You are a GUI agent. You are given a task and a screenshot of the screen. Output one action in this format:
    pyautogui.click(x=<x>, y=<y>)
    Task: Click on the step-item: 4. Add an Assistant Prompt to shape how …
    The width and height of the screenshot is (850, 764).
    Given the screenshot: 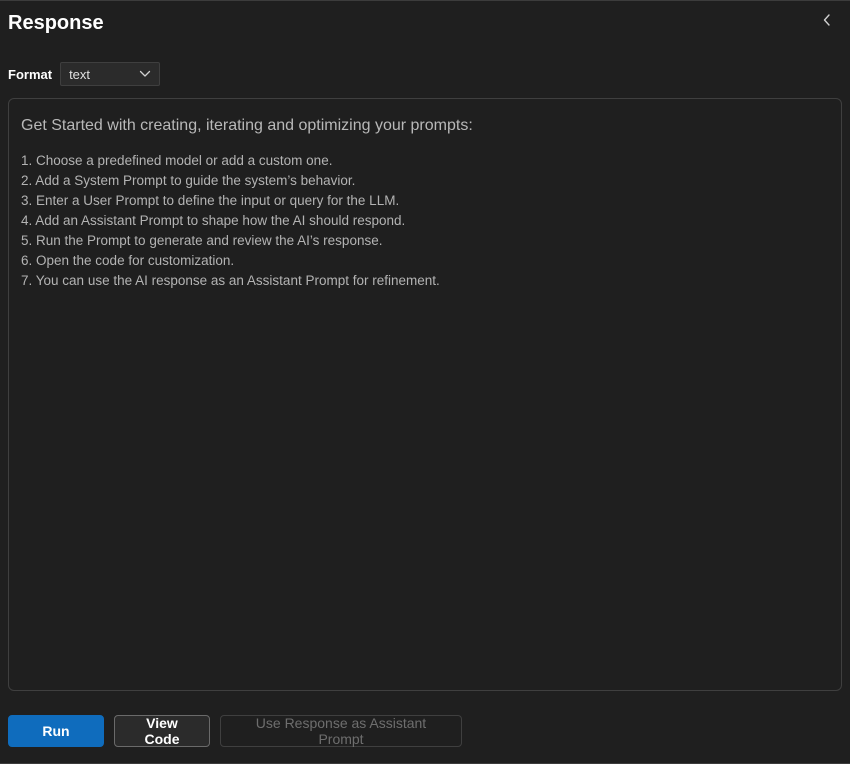 What is the action you would take?
    pyautogui.click(x=213, y=220)
    